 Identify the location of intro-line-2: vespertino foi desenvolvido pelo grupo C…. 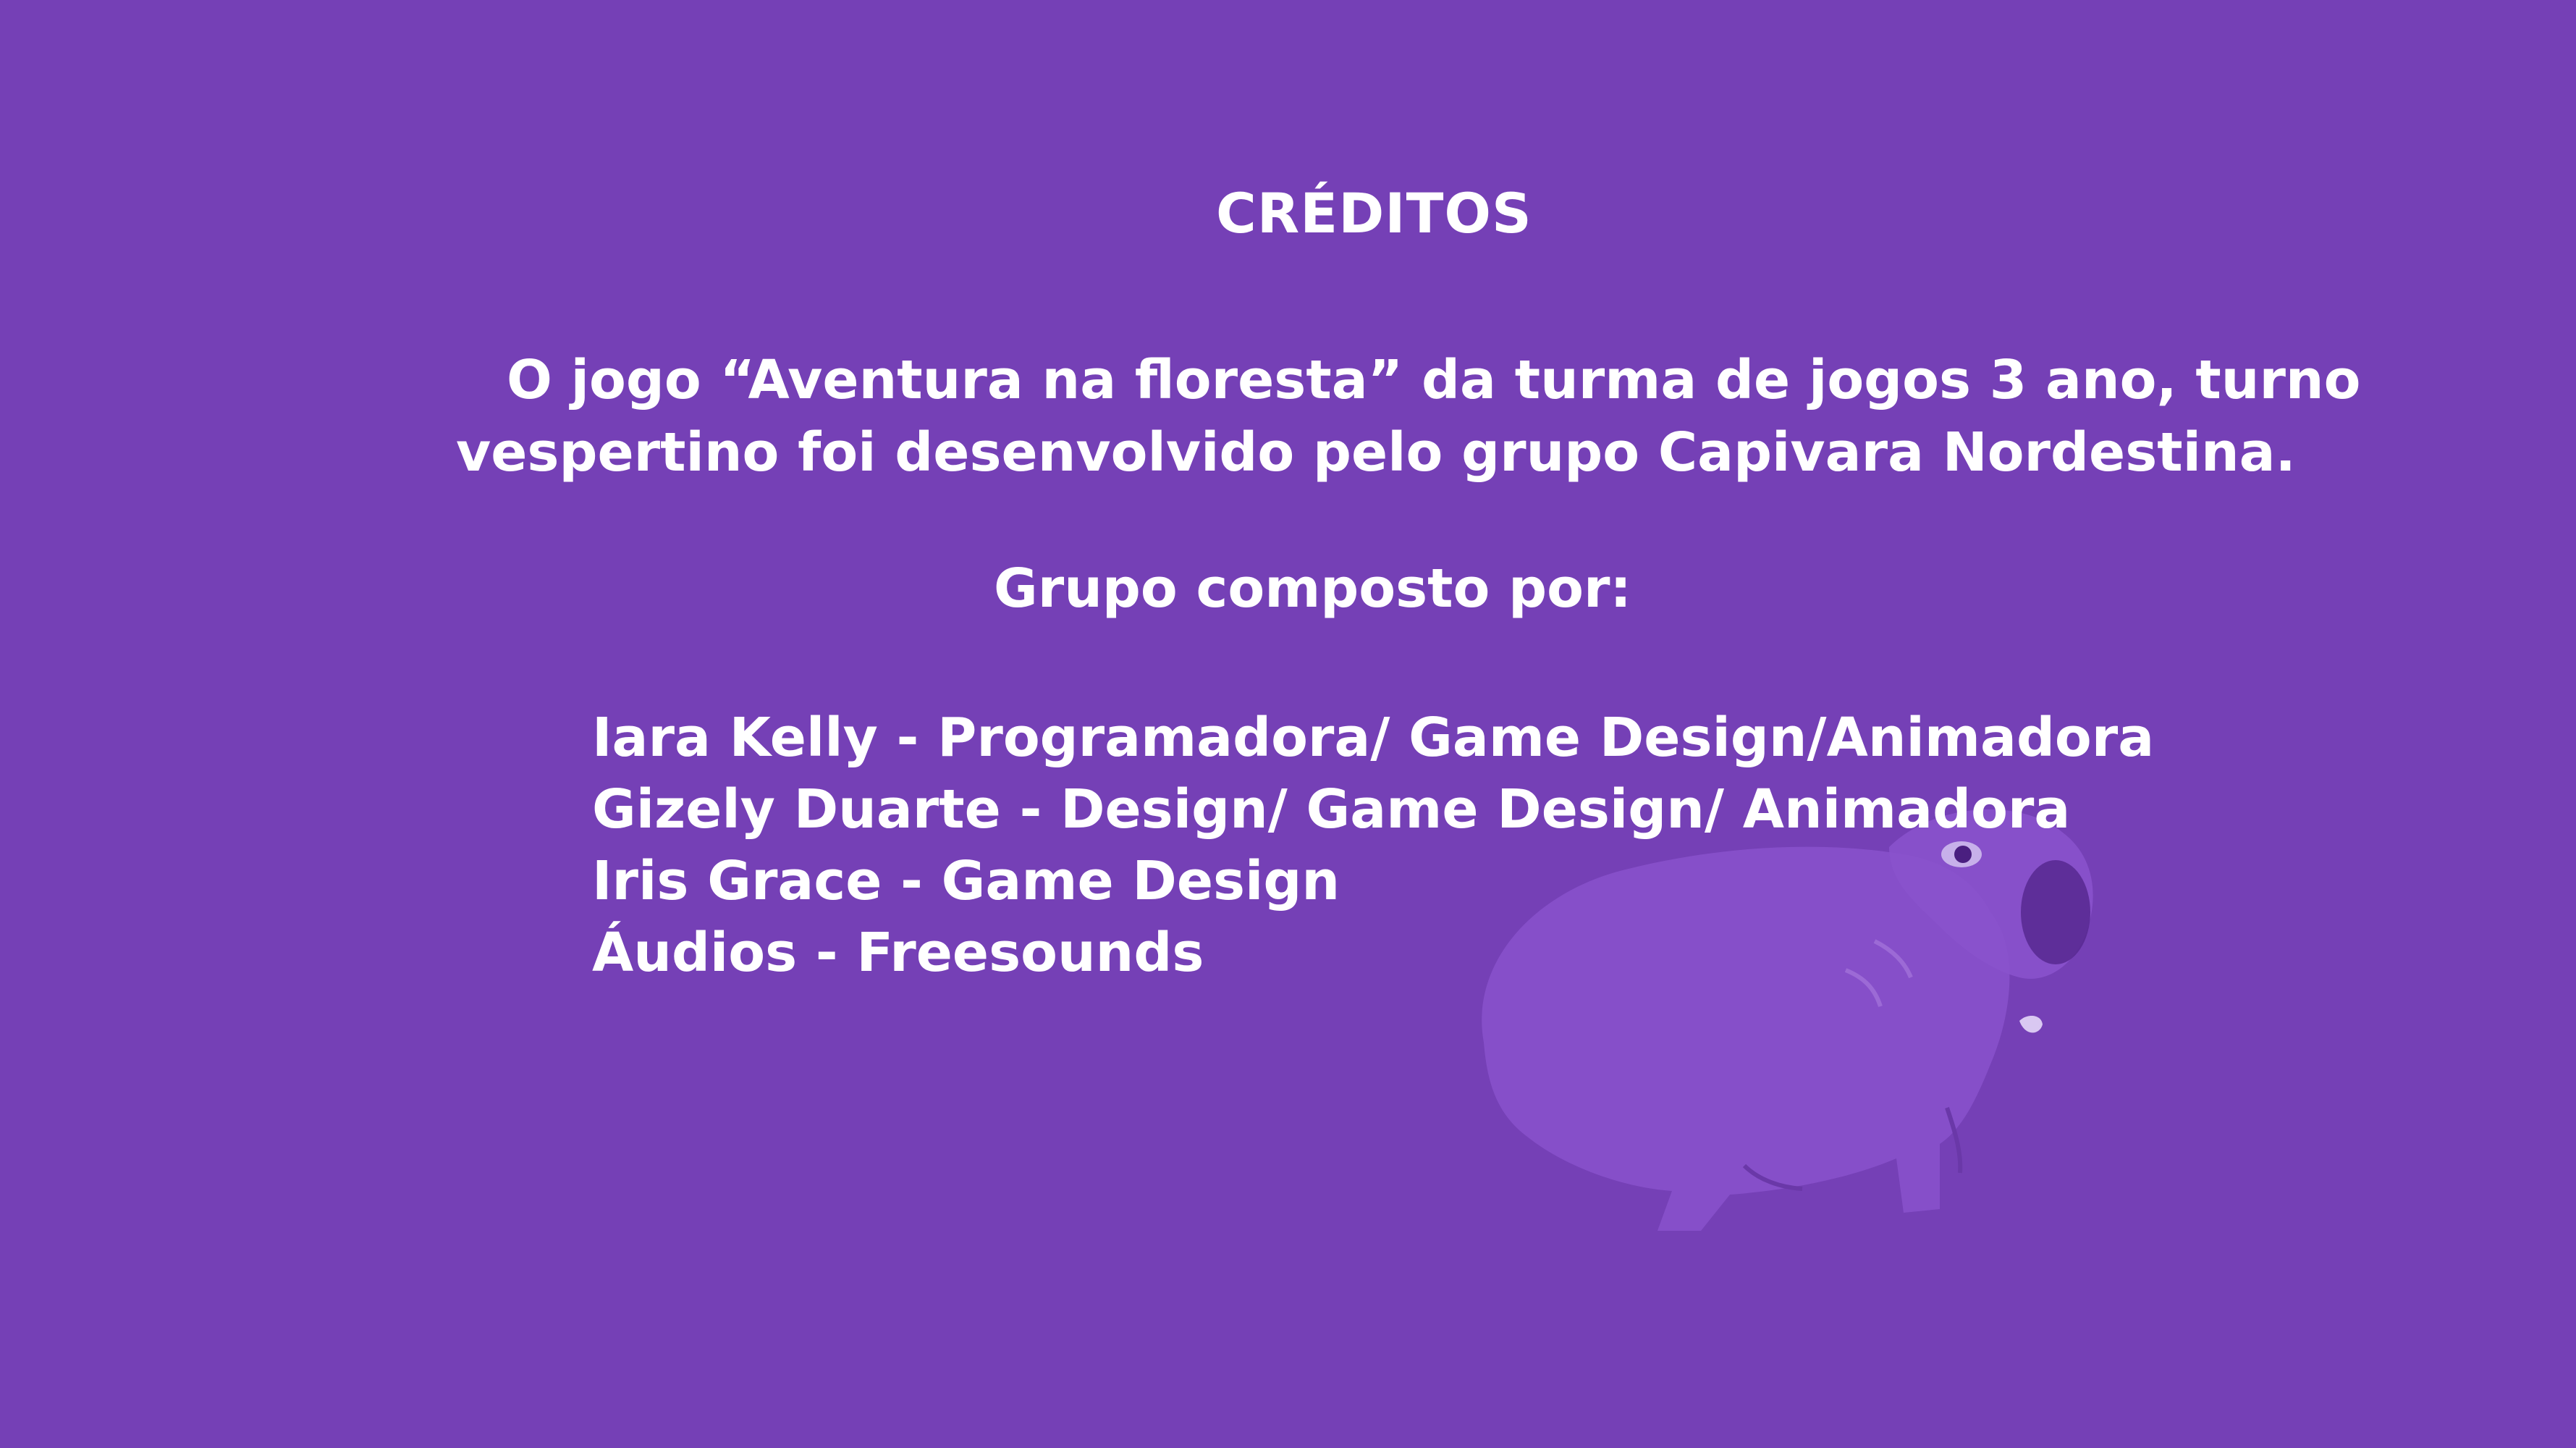
(1376, 452).